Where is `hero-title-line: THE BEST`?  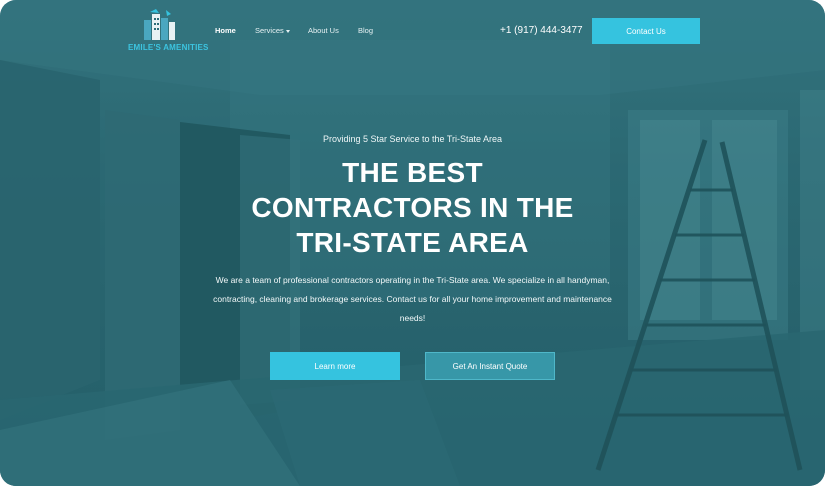 hero-title-line: THE BEST is located at coordinates (412, 172).